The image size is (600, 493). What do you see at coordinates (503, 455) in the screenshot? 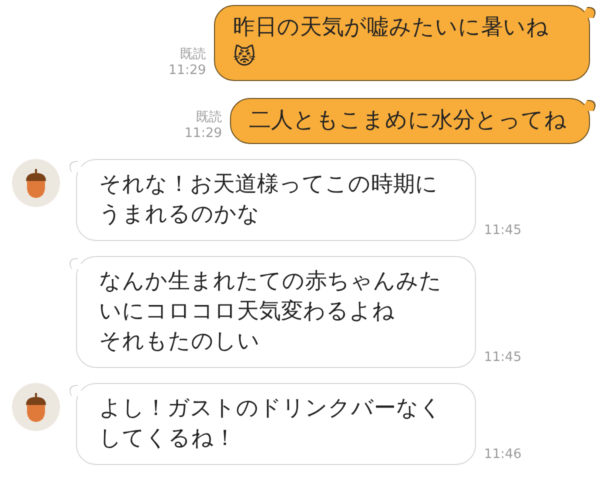
I see `timestamp: 11:46` at bounding box center [503, 455].